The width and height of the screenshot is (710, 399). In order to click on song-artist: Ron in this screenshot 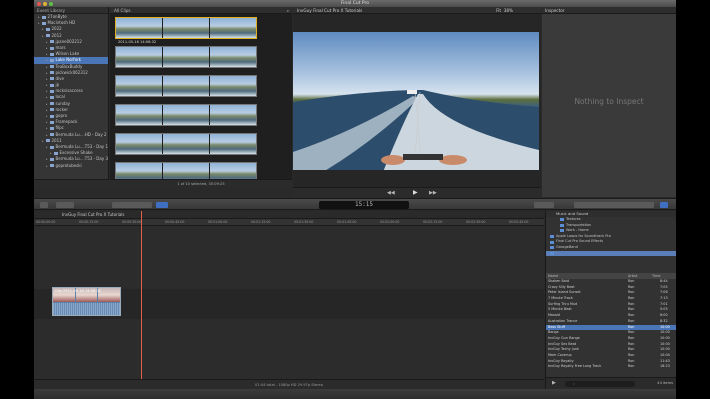, I will do `click(631, 366)`.